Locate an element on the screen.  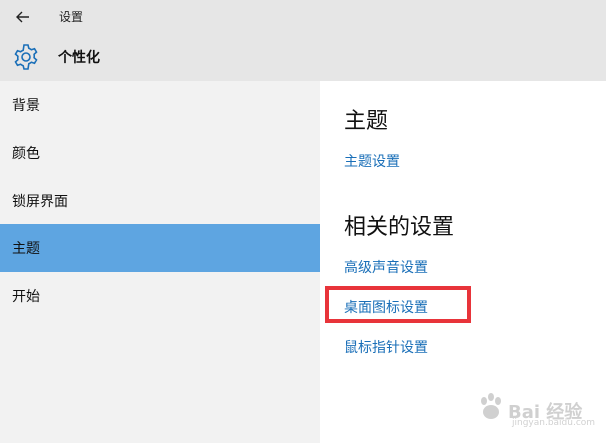
sidebar-item-label: 主题 is located at coordinates (26, 249).